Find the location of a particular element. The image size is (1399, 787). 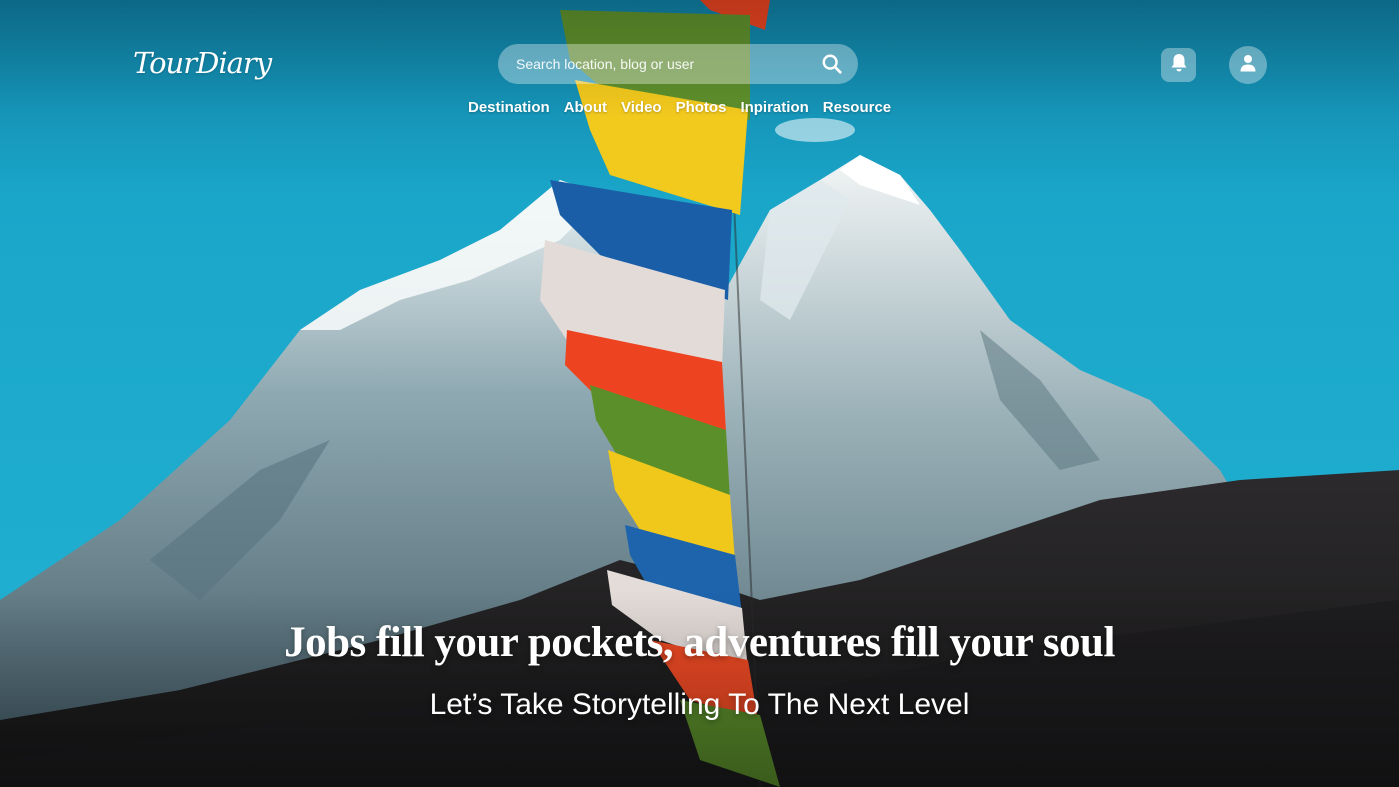

user-icon is located at coordinates (1248, 65).